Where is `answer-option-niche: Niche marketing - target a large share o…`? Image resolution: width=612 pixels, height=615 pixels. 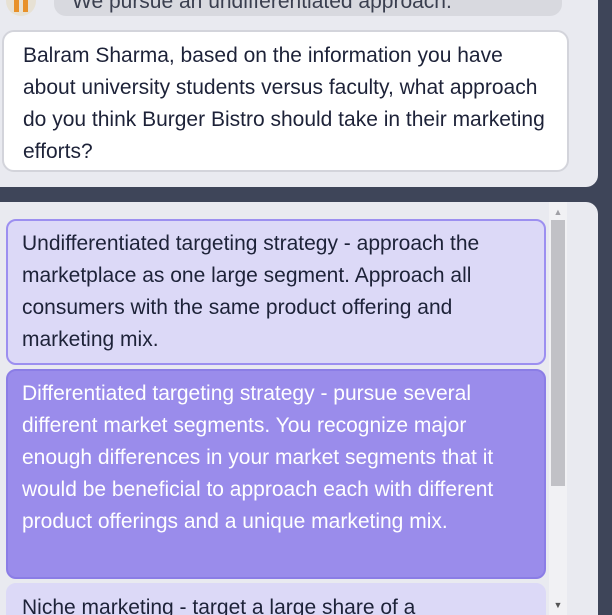 answer-option-niche: Niche marketing - target a large share o… is located at coordinates (276, 599).